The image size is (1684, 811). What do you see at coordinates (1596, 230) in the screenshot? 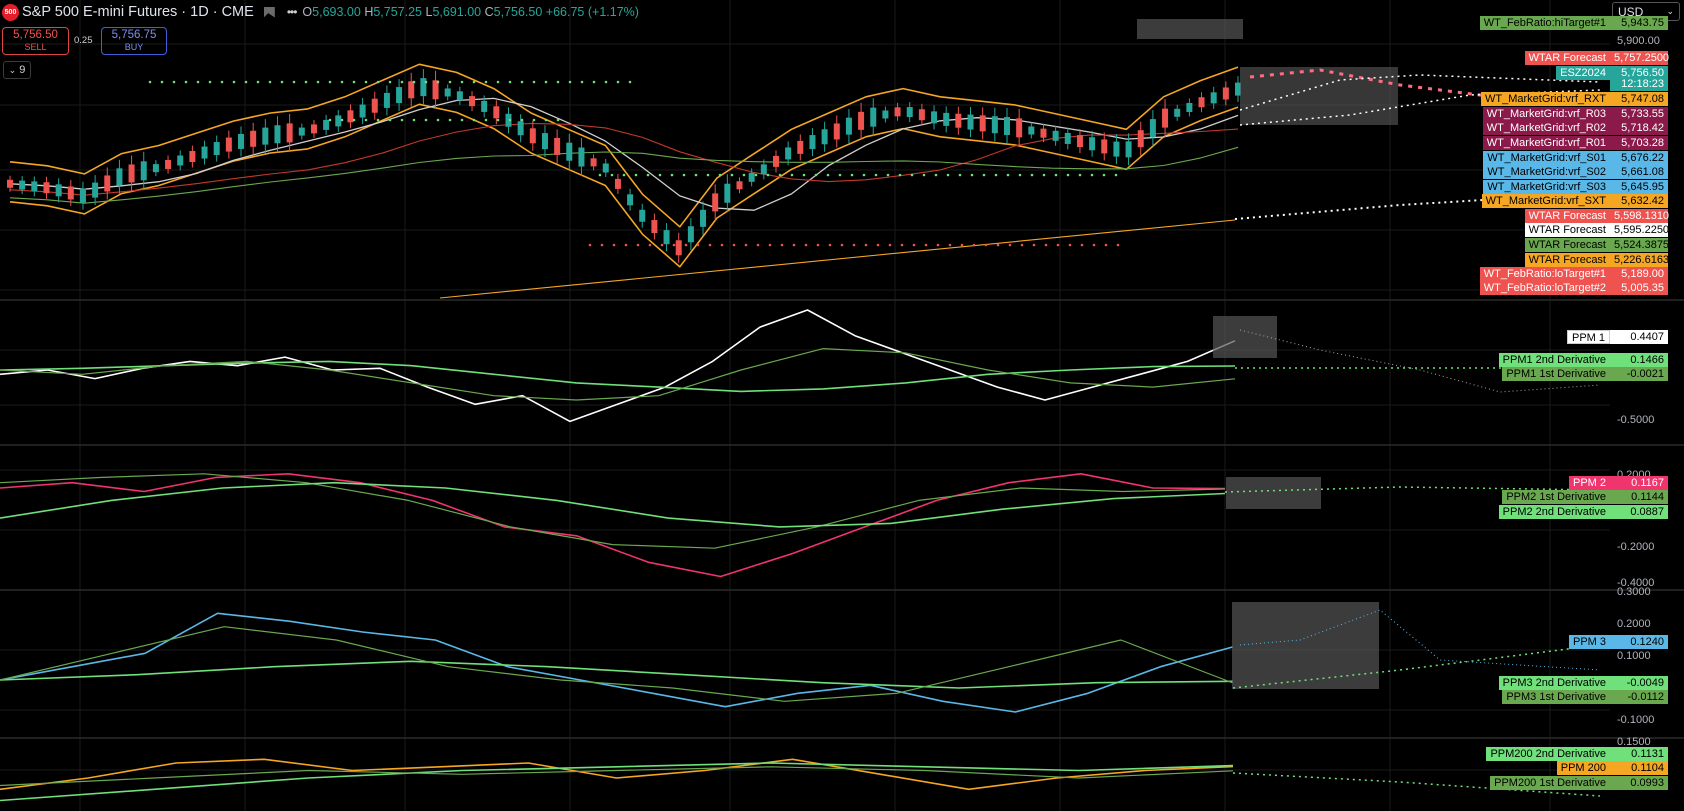
I see `price-label: WTAR Forecast 5,595.2250` at bounding box center [1596, 230].